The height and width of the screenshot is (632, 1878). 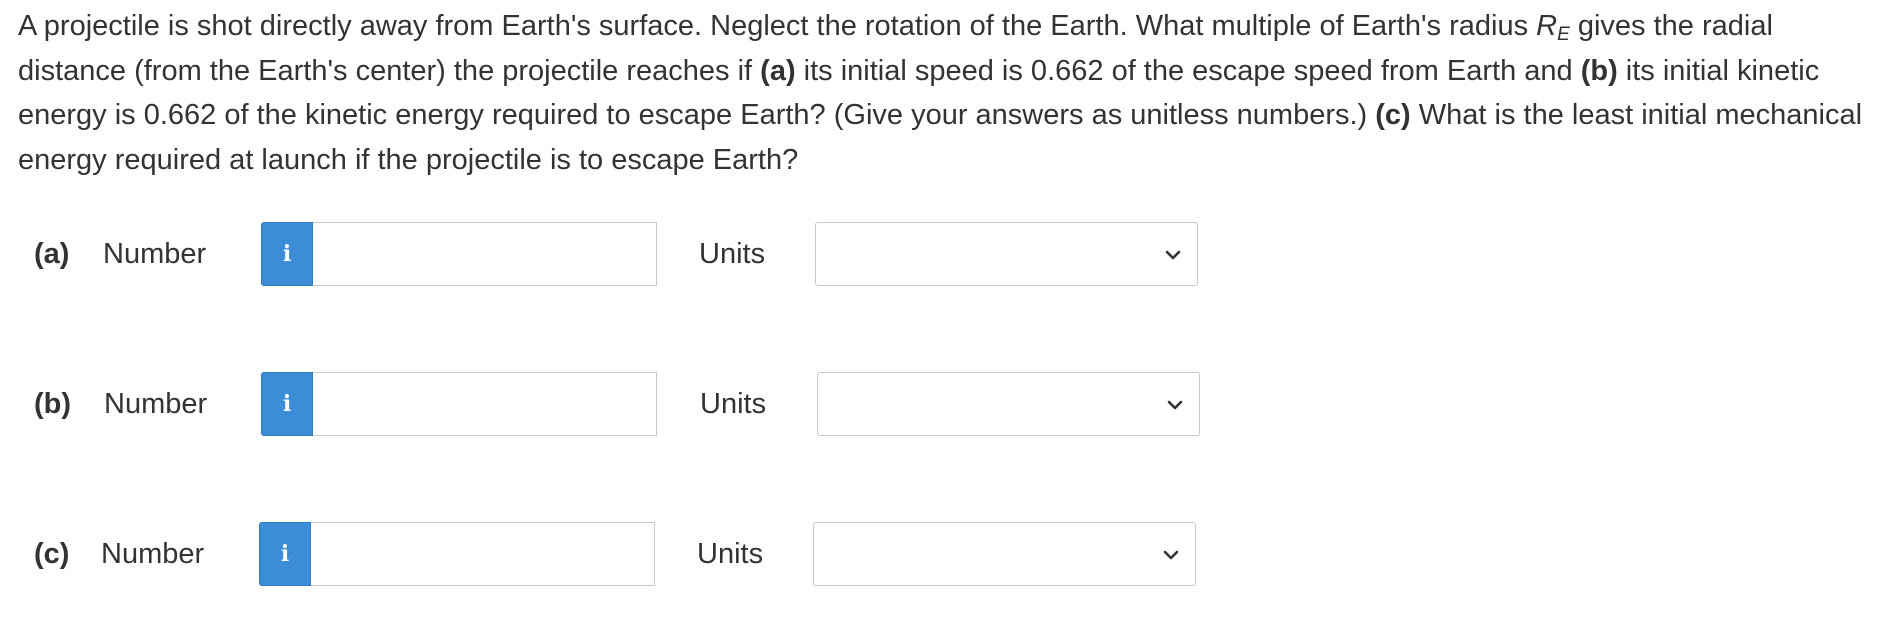 What do you see at coordinates (730, 554) in the screenshot?
I see `units-label-c: Units` at bounding box center [730, 554].